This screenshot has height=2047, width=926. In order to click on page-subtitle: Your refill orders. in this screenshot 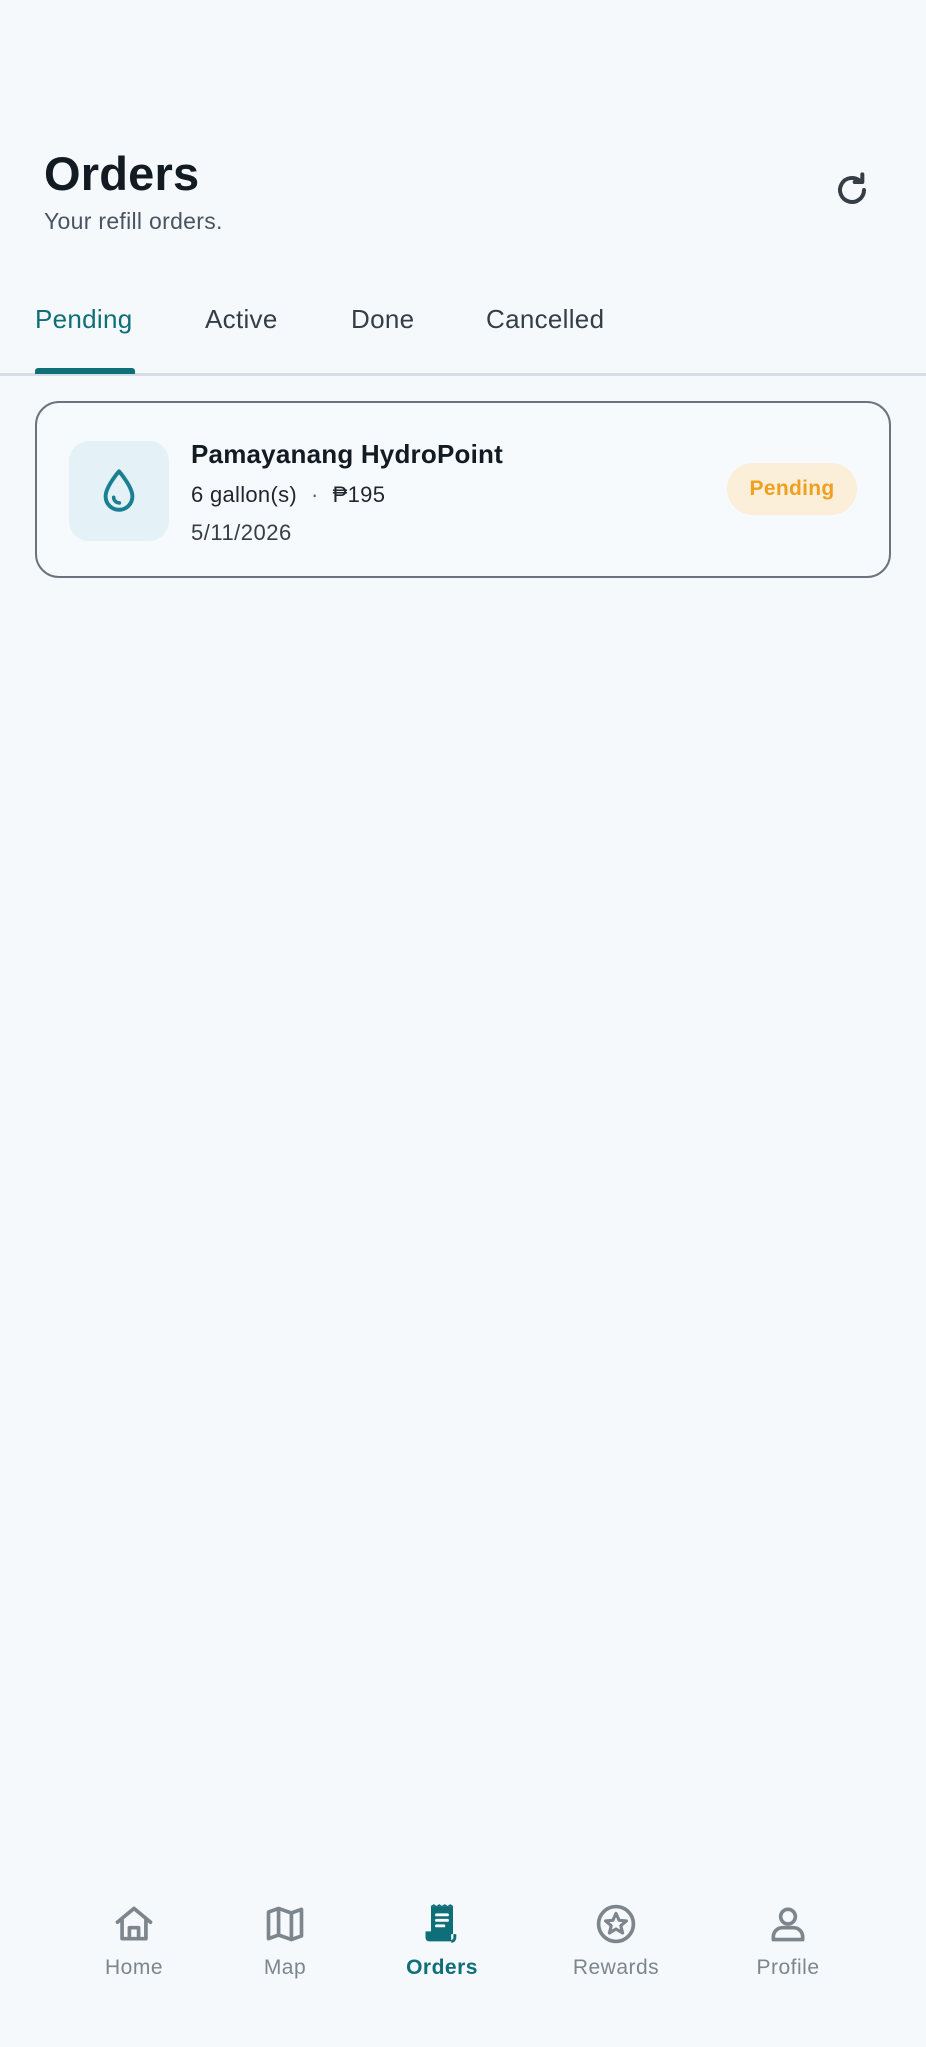, I will do `click(133, 221)`.